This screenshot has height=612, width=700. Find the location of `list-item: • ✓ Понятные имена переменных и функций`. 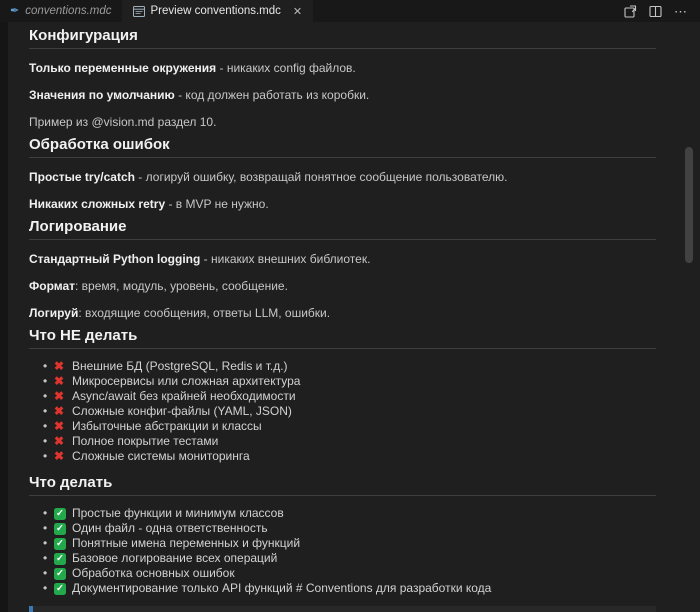

list-item: • ✓ Понятные имена переменных и функций is located at coordinates (342, 543).